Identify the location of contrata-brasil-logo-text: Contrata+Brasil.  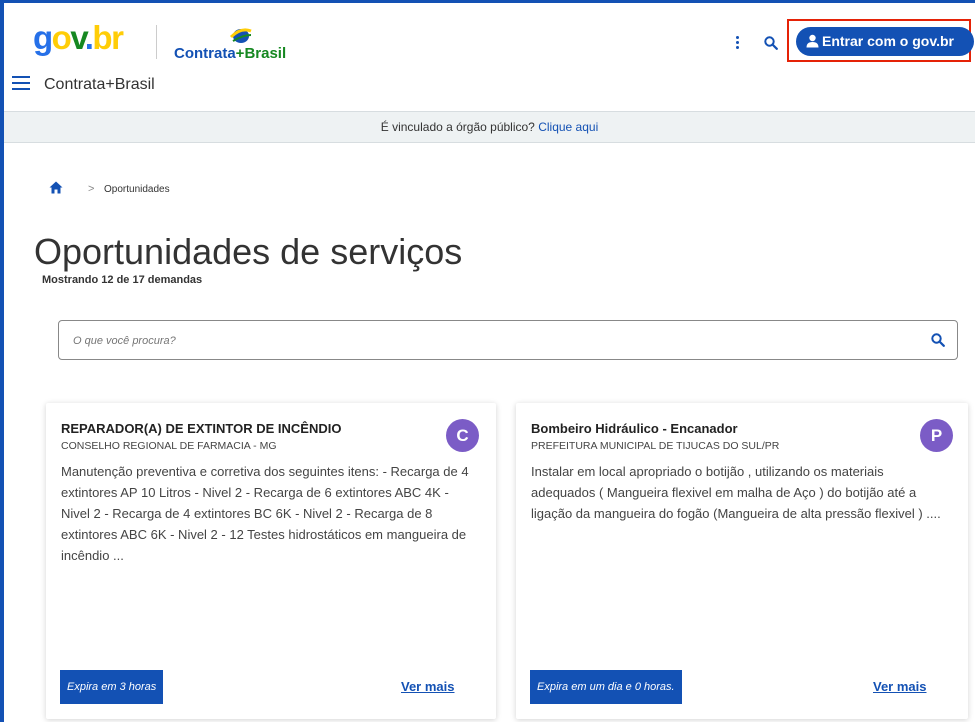
(230, 53).